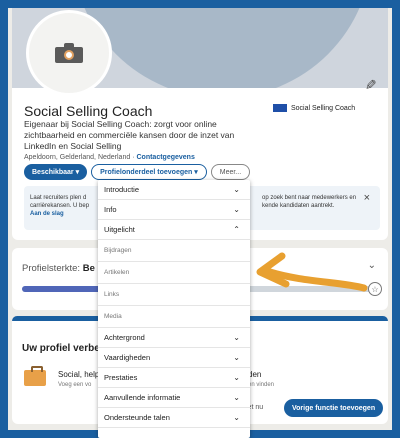  Describe the element at coordinates (47, 214) in the screenshot. I see `get-started-link: Aan de slag` at that location.